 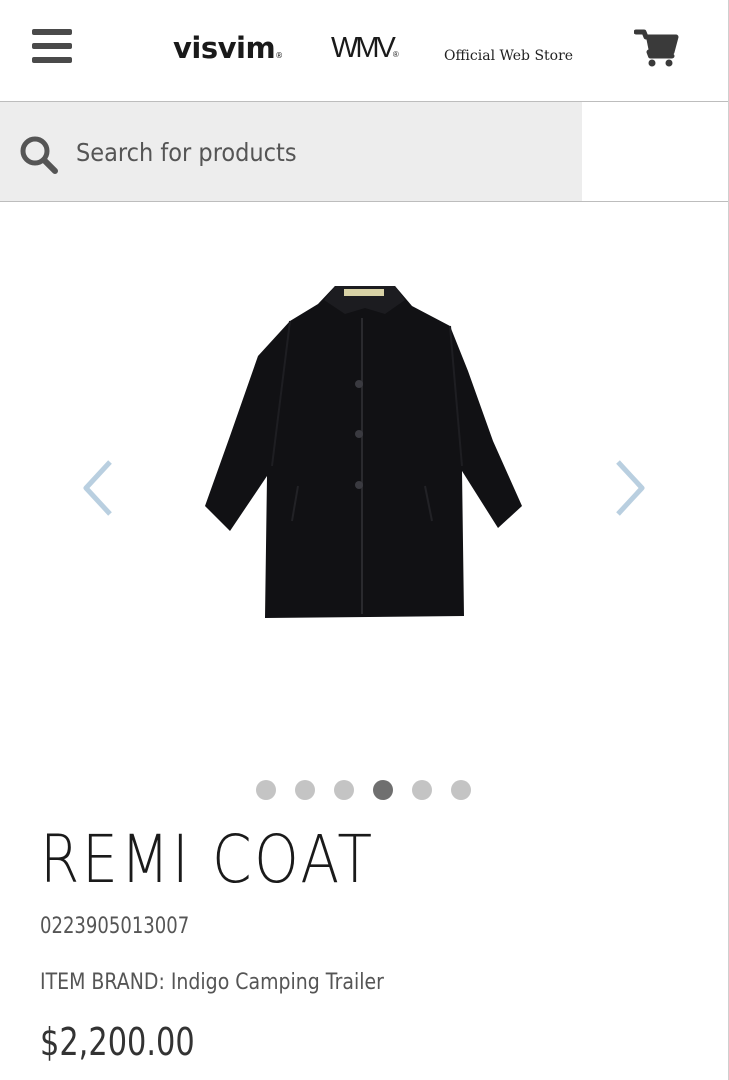 What do you see at coordinates (98, 488) in the screenshot?
I see `chevron-left-icon` at bounding box center [98, 488].